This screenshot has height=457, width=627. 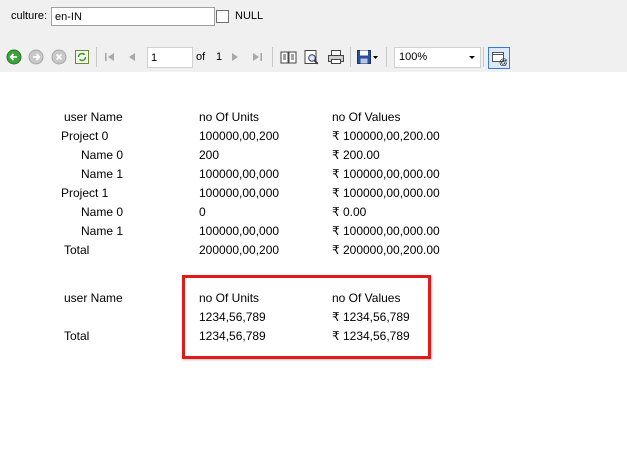 I want to click on column-header: no Of Units, so click(x=229, y=117).